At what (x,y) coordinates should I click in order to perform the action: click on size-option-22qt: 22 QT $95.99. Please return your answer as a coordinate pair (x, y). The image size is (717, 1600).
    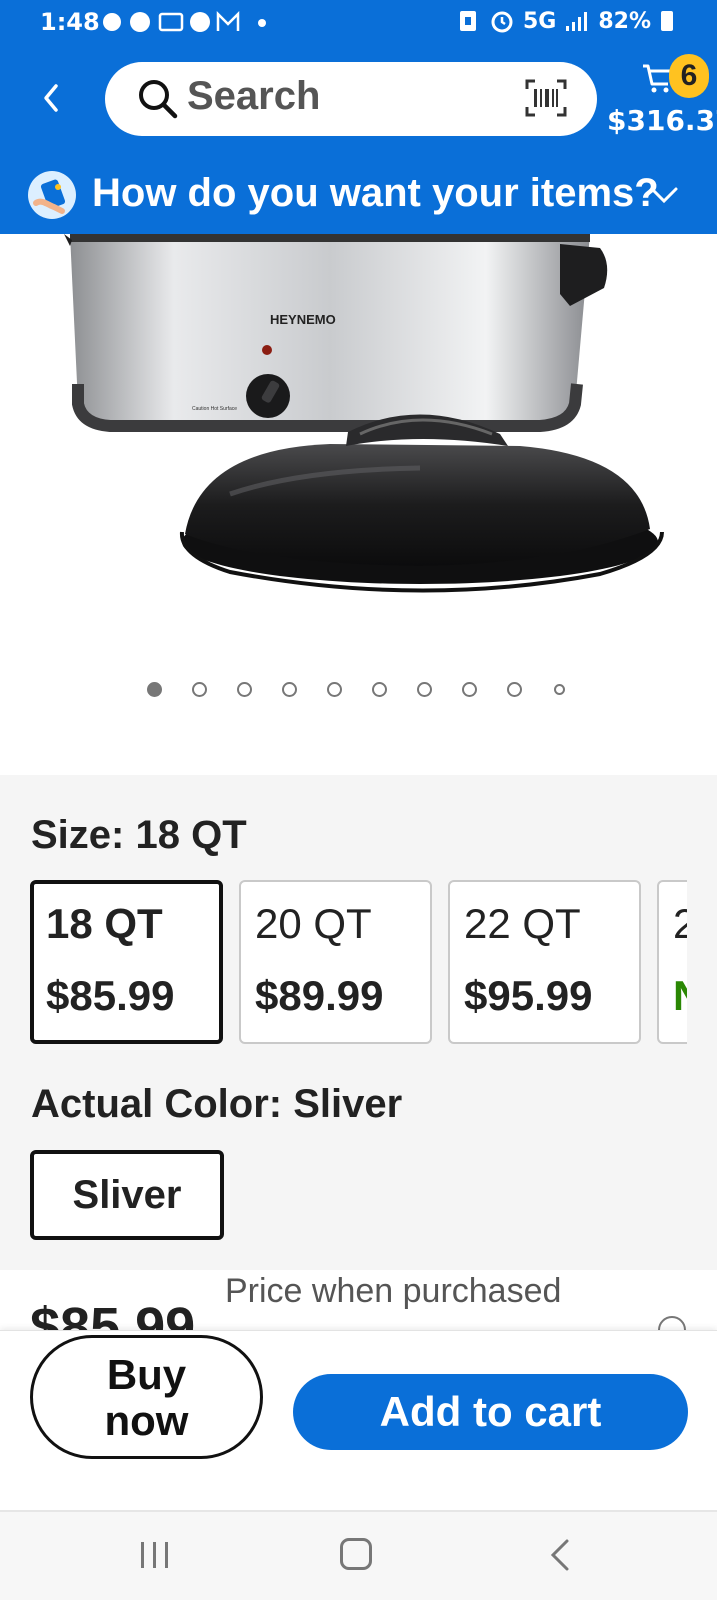
    Looking at the image, I should click on (544, 962).